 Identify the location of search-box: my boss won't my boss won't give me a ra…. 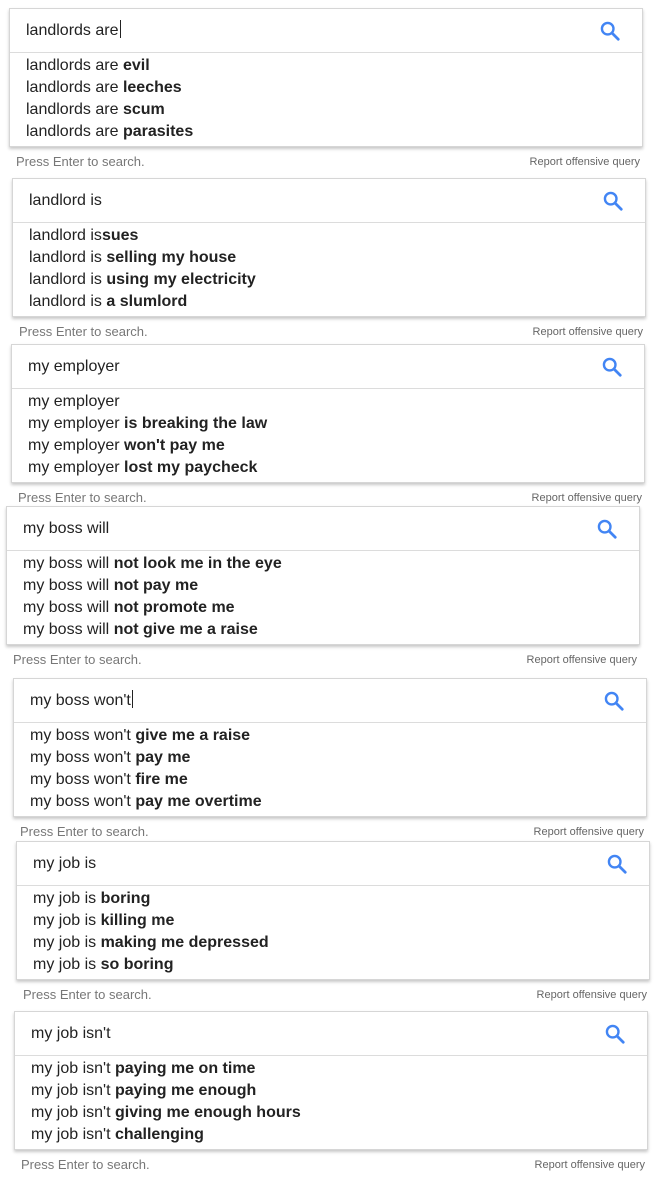
(330, 747).